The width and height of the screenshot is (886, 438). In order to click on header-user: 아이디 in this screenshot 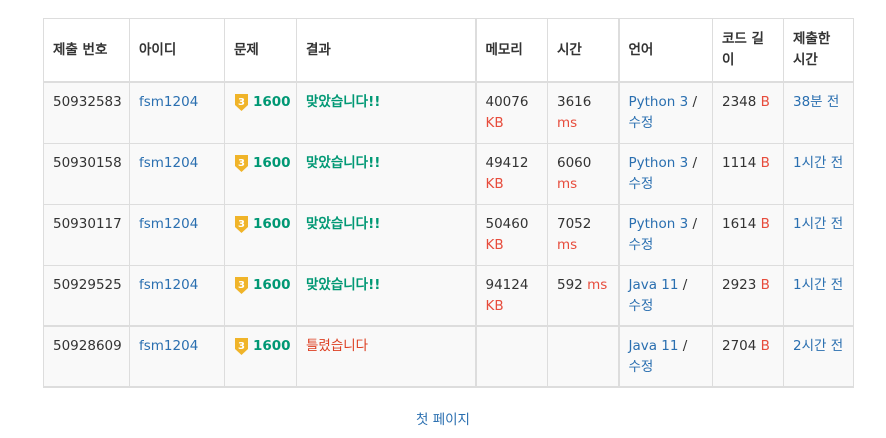, I will do `click(177, 50)`.